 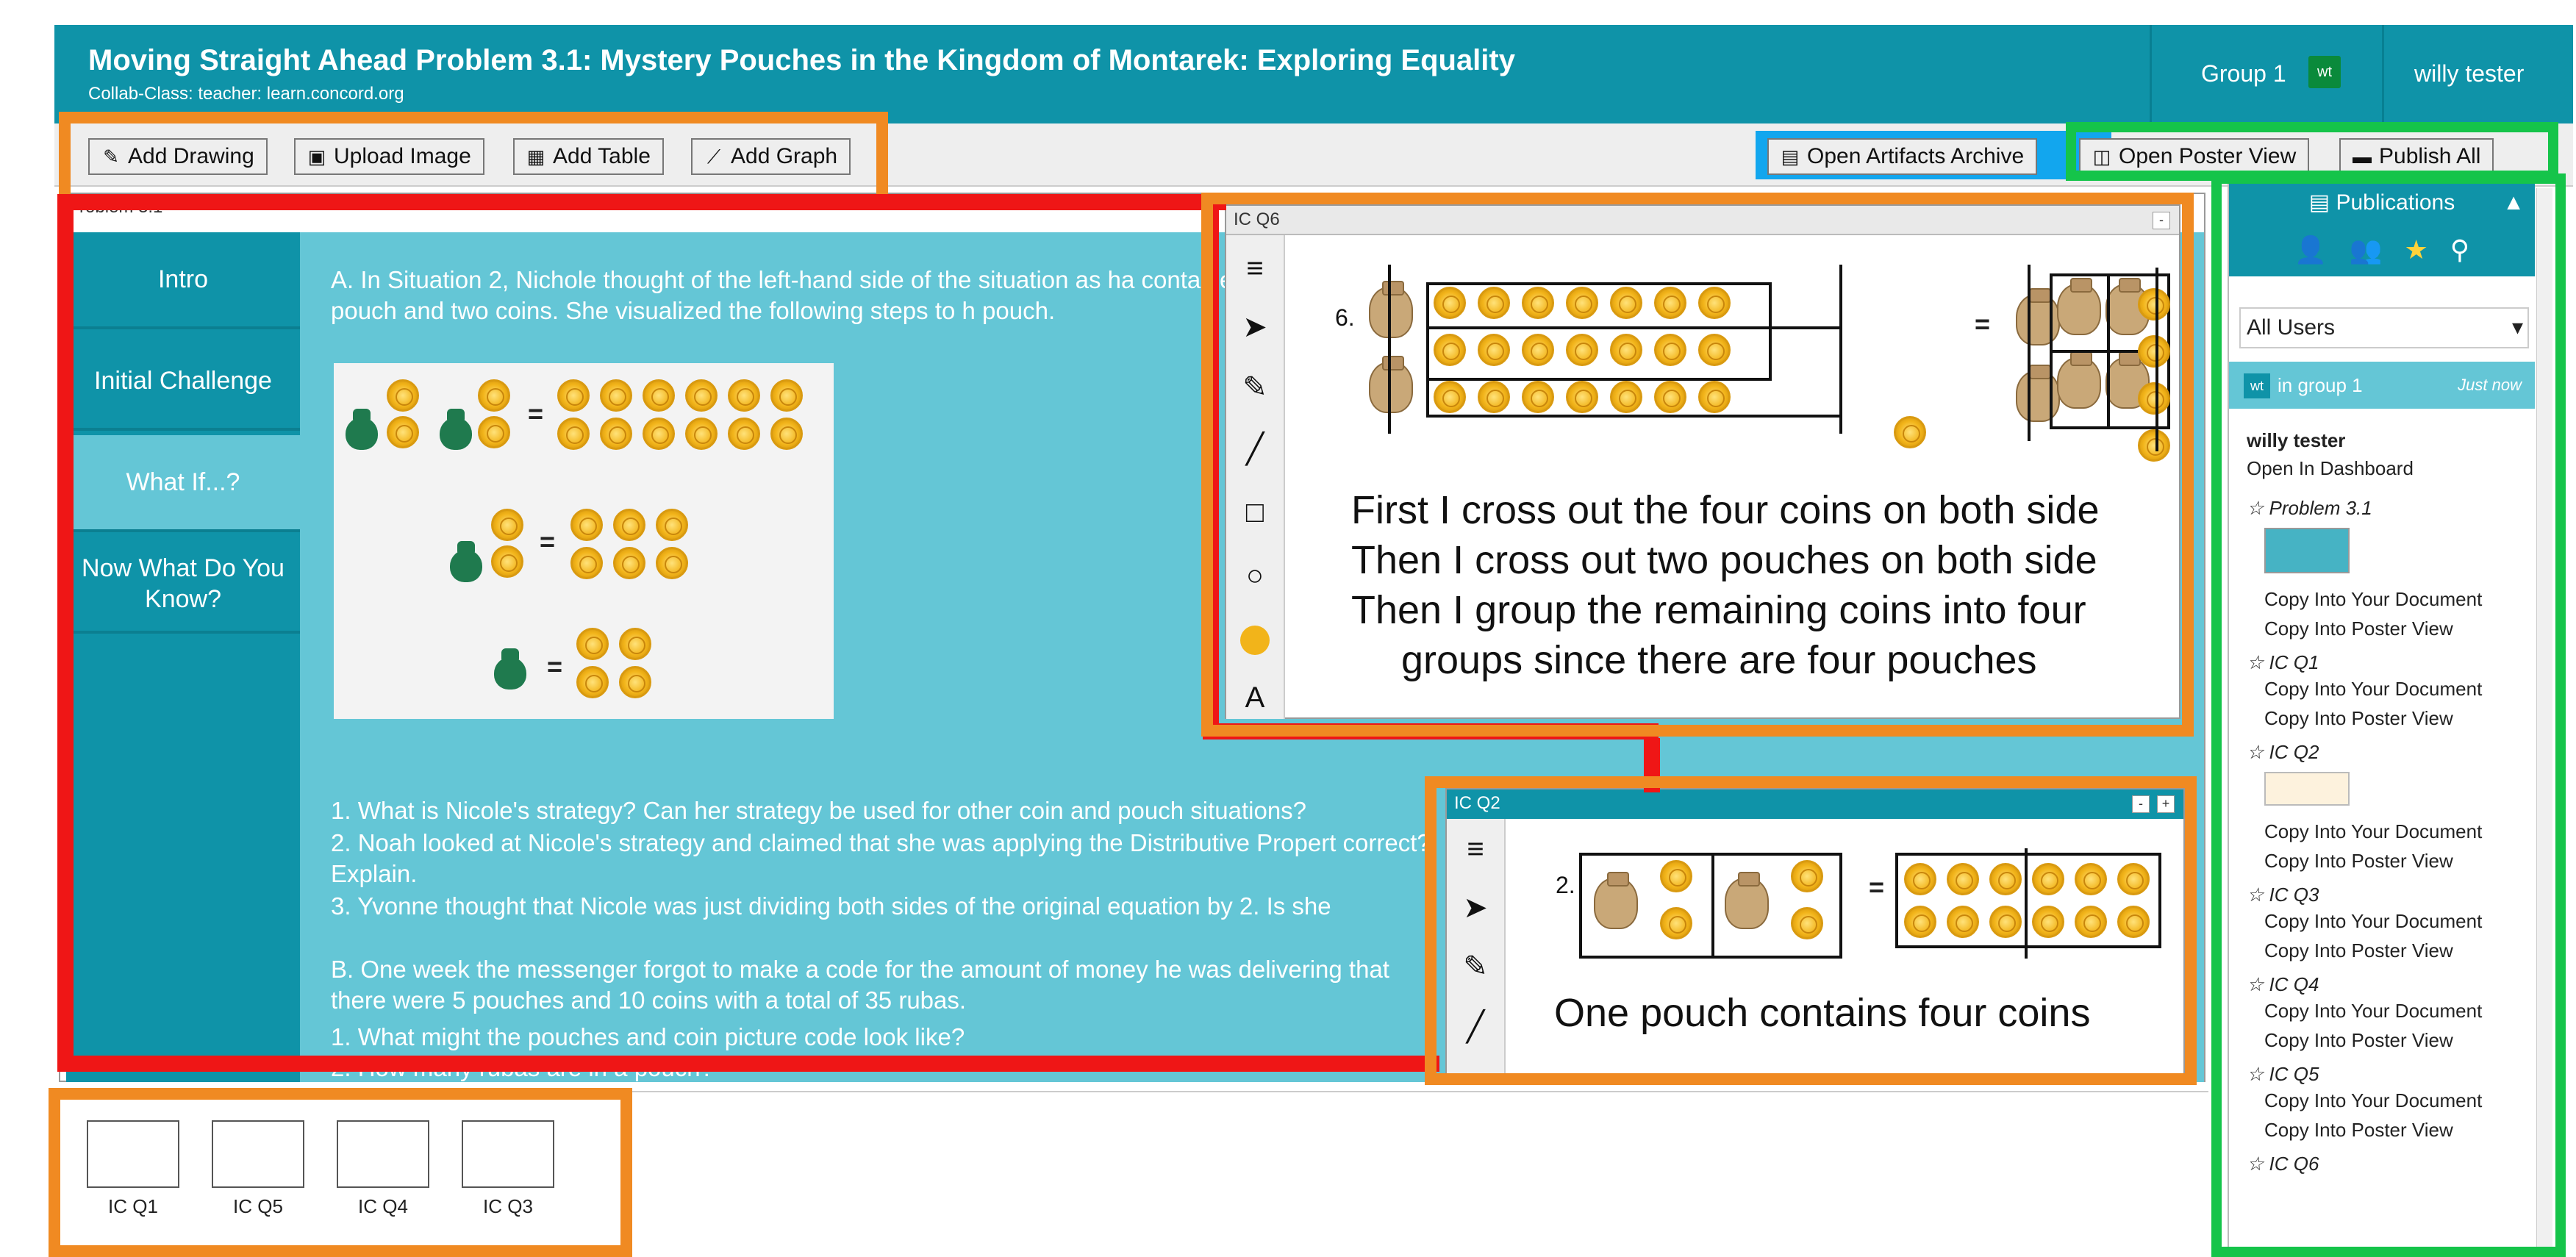 I want to click on publication-title: ☆ Problem 3.1, so click(x=2309, y=508).